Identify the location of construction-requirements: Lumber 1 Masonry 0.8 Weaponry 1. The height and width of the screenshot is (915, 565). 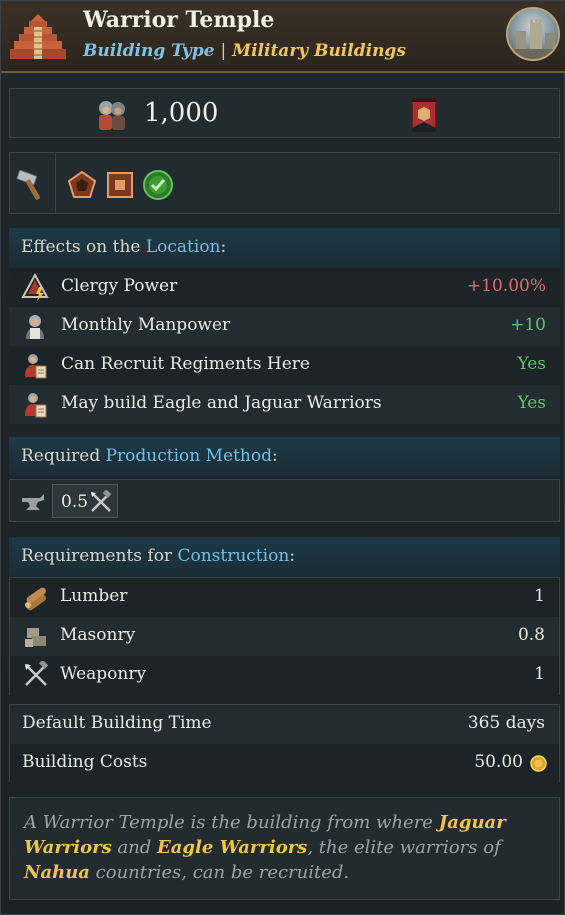
(284, 636).